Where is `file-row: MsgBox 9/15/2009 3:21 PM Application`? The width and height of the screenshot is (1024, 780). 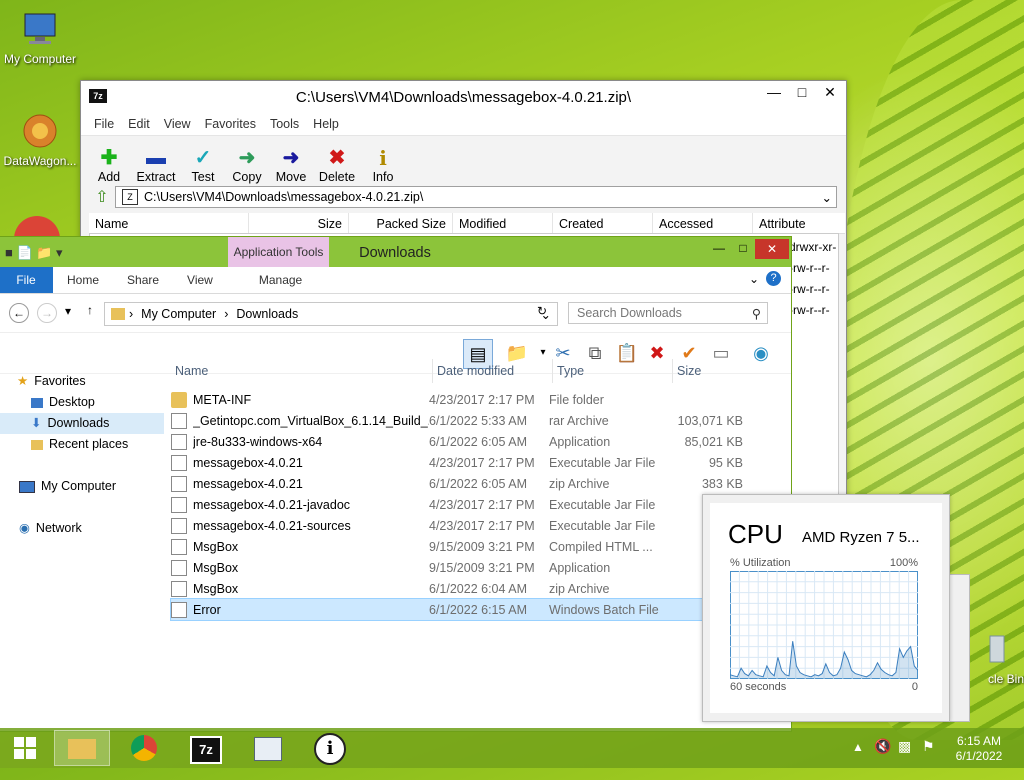
file-row: MsgBox 9/15/2009 3:21 PM Application is located at coordinates (481, 567).